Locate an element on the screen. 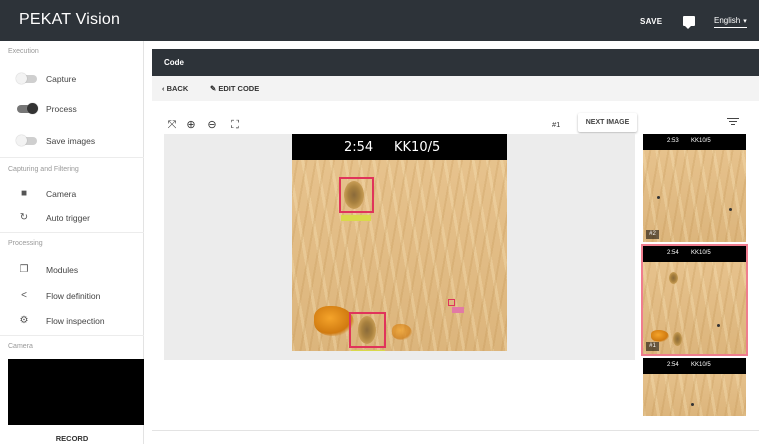 The height and width of the screenshot is (444, 759). share-icon: < is located at coordinates (24, 295).